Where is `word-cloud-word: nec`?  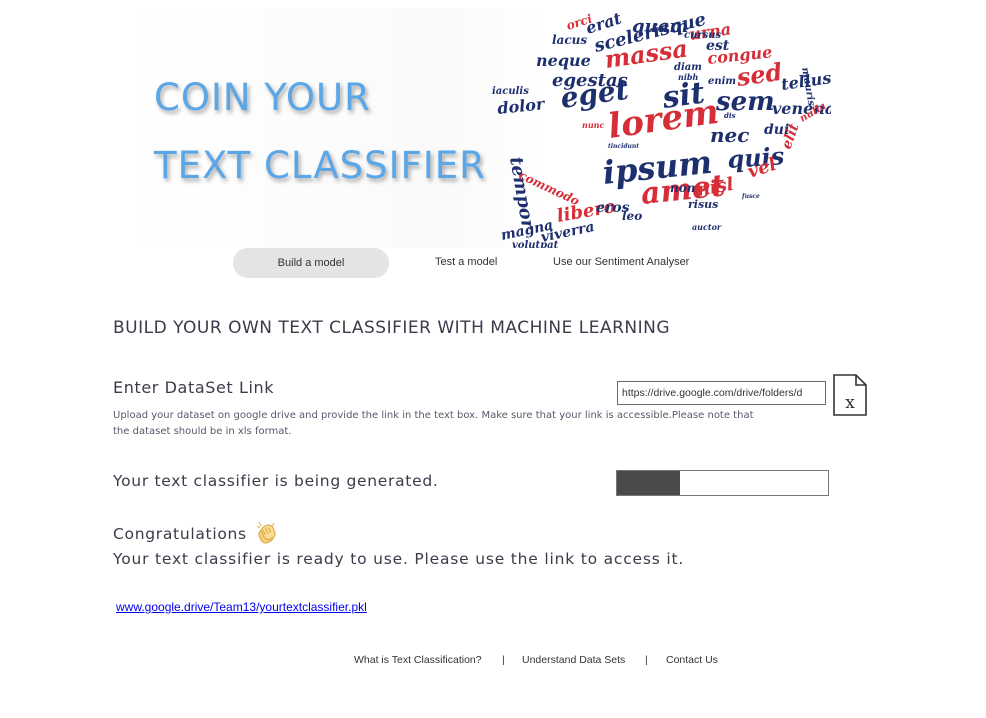 word-cloud-word: nec is located at coordinates (729, 135).